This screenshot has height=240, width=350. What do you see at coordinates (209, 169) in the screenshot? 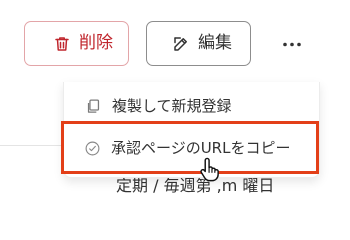
I see `hand-cursor-icon` at bounding box center [209, 169].